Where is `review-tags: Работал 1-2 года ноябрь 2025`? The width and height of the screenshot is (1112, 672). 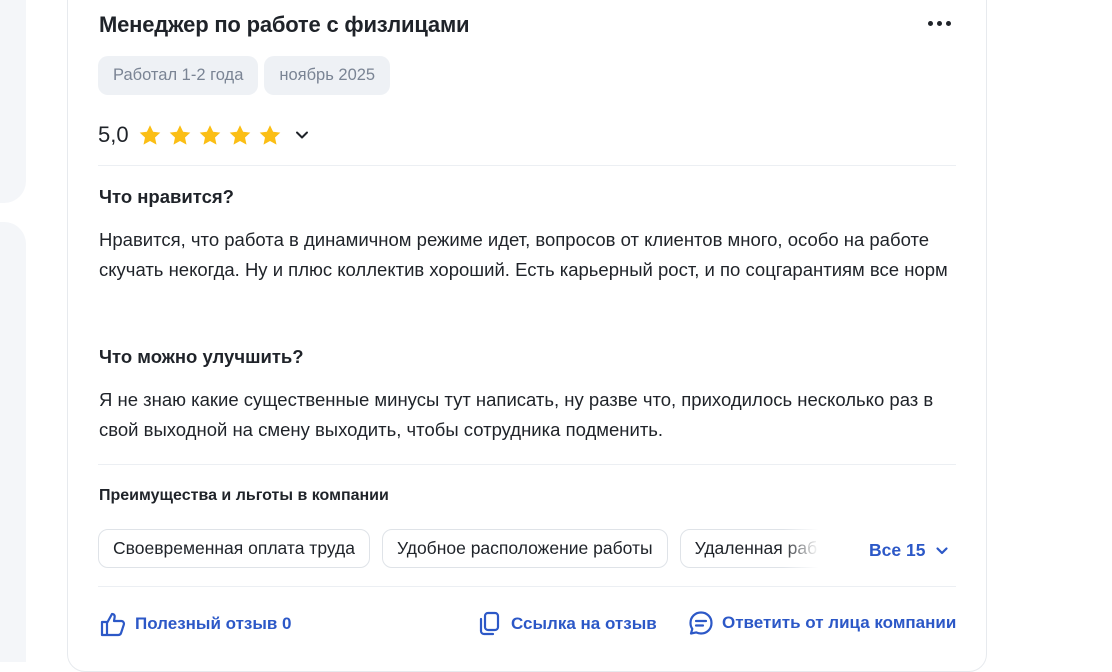 review-tags: Работал 1-2 года ноябрь 2025 is located at coordinates (244, 75).